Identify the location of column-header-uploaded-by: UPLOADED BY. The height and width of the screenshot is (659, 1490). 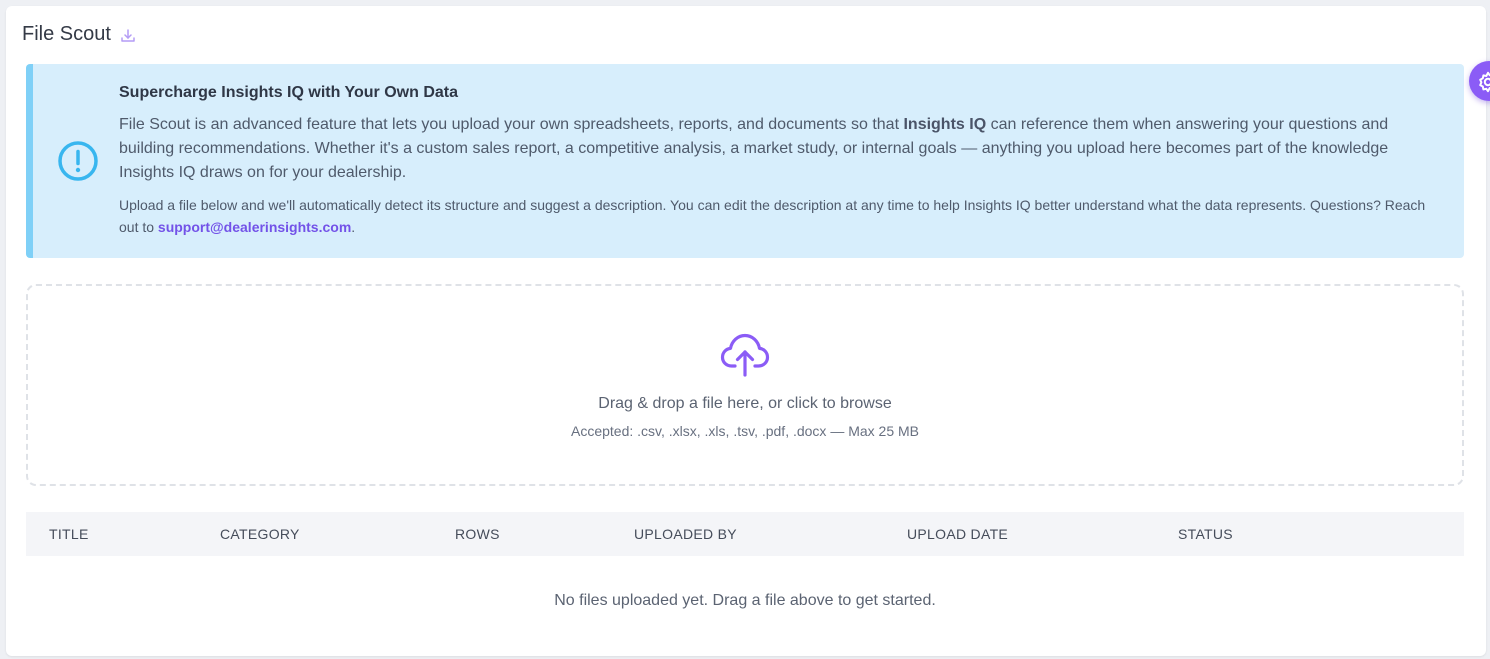
(685, 534).